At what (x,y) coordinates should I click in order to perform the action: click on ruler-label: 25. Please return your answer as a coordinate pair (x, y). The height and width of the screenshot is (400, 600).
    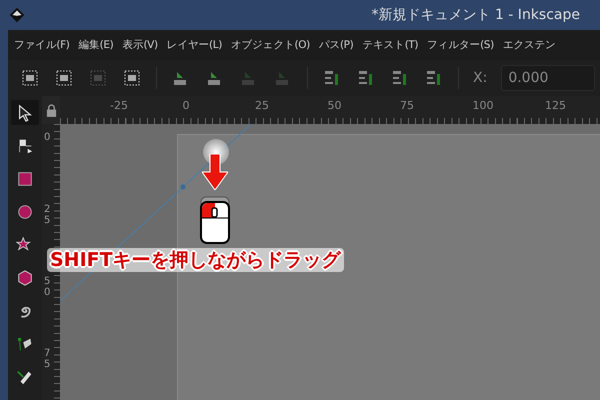
    Looking at the image, I should click on (262, 105).